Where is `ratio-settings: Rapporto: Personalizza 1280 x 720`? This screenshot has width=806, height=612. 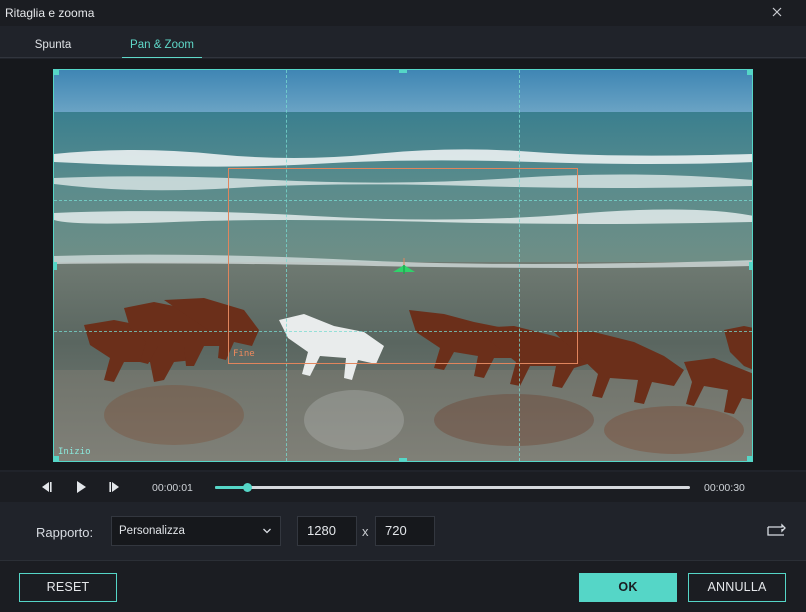
ratio-settings: Rapporto: Personalizza 1280 x 720 is located at coordinates (403, 531).